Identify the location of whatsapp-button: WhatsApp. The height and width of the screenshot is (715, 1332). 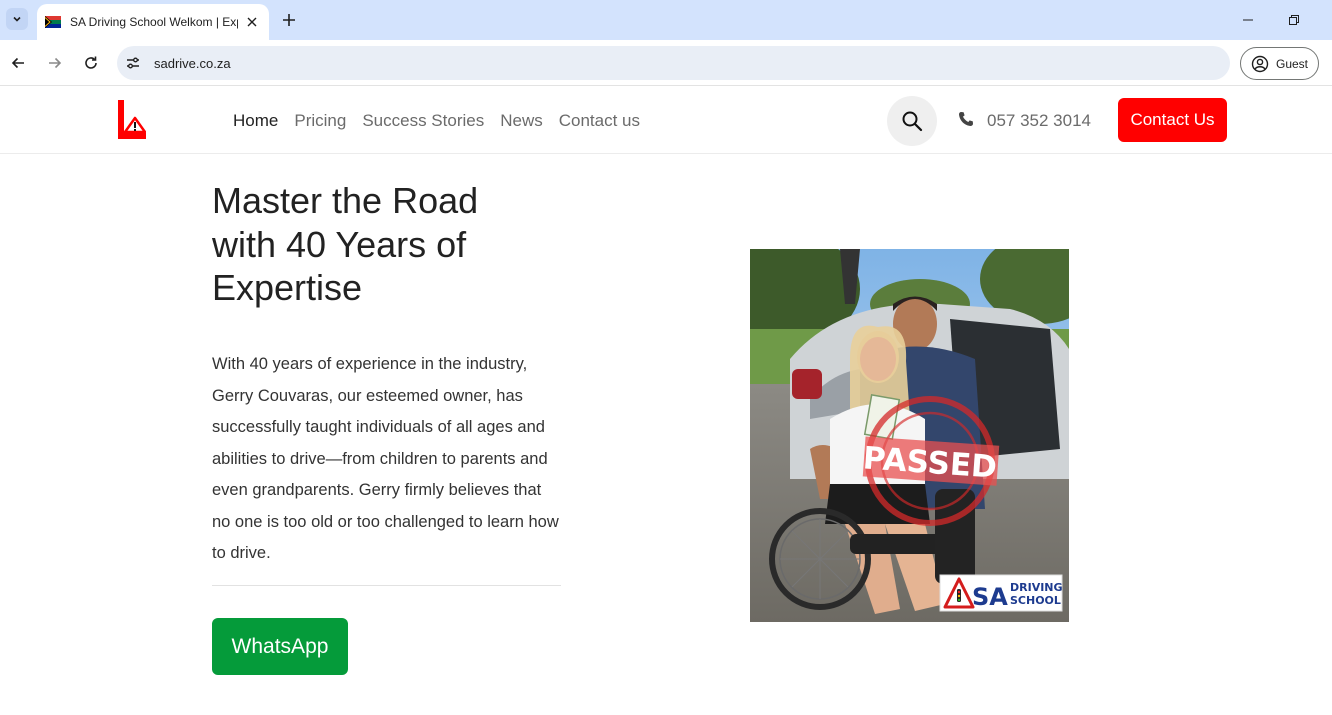
(280, 646).